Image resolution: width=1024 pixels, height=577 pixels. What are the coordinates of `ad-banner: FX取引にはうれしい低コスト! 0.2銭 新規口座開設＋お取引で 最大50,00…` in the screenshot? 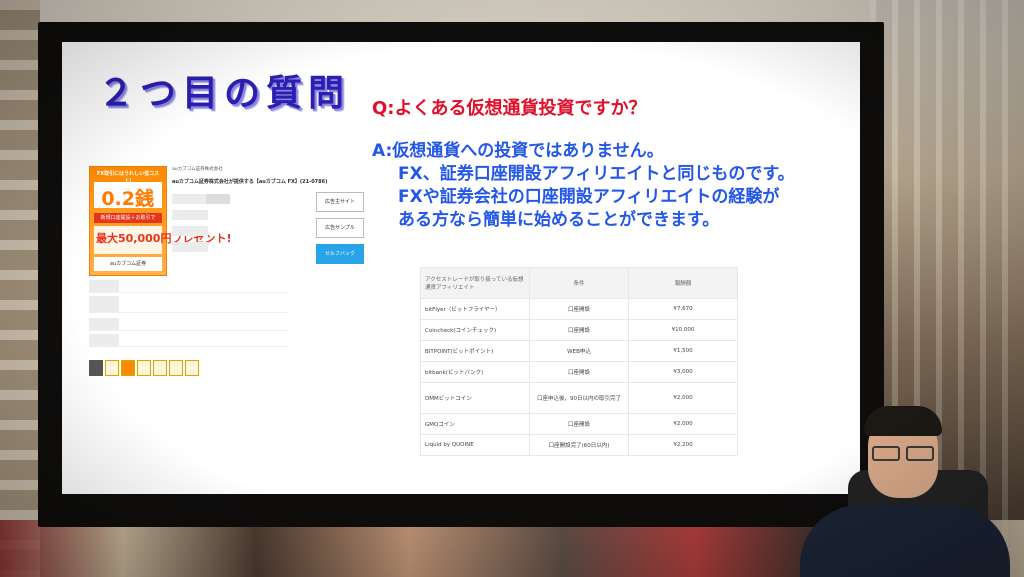 It's located at (160, 221).